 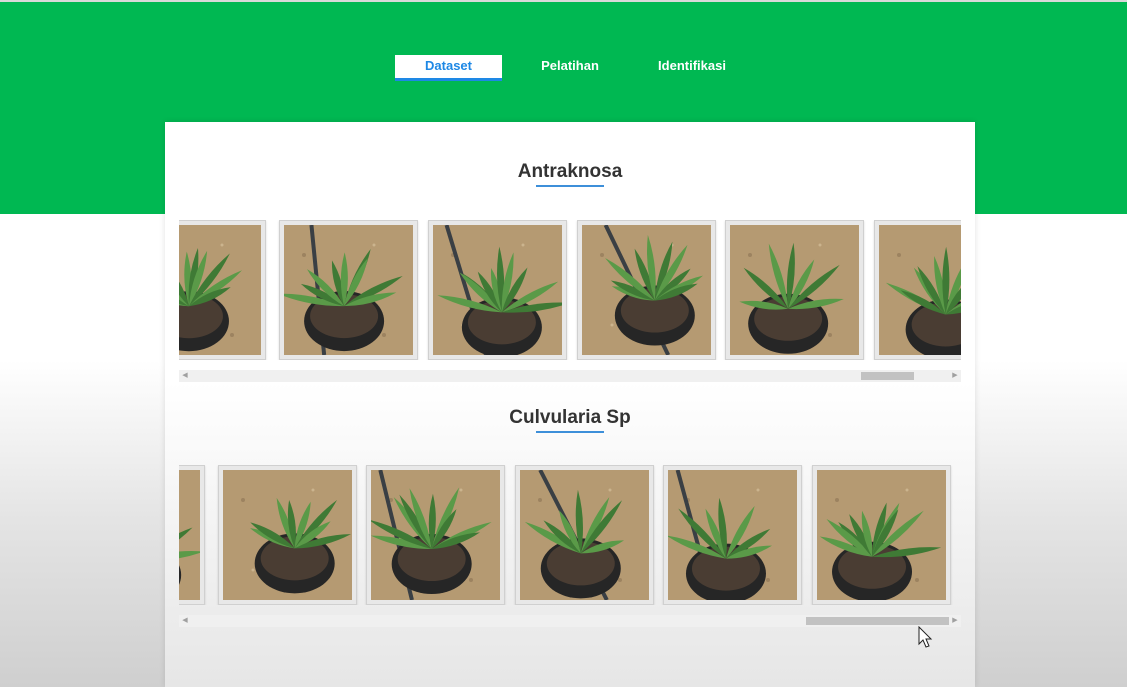 I want to click on image-gallery-culvularia, so click(x=570, y=535).